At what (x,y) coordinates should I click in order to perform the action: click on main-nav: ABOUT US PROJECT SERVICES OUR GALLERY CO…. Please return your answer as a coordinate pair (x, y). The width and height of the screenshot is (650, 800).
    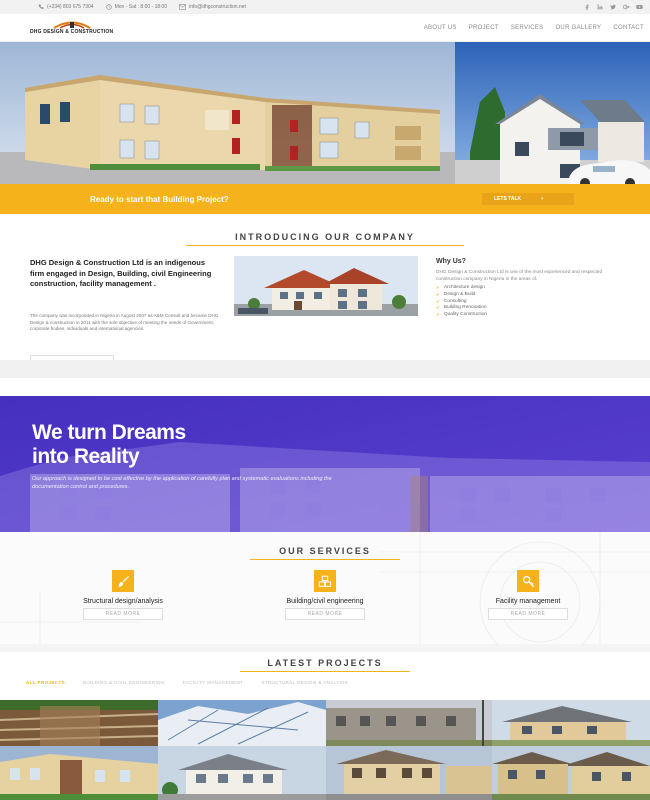
    Looking at the image, I should click on (534, 28).